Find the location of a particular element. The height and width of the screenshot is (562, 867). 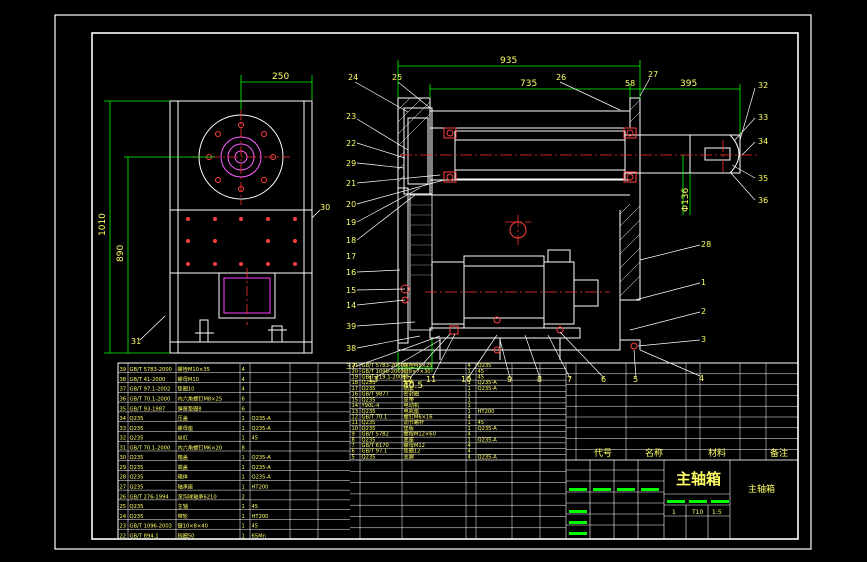

parts-left-cell: 29 is located at coordinates (123, 468).